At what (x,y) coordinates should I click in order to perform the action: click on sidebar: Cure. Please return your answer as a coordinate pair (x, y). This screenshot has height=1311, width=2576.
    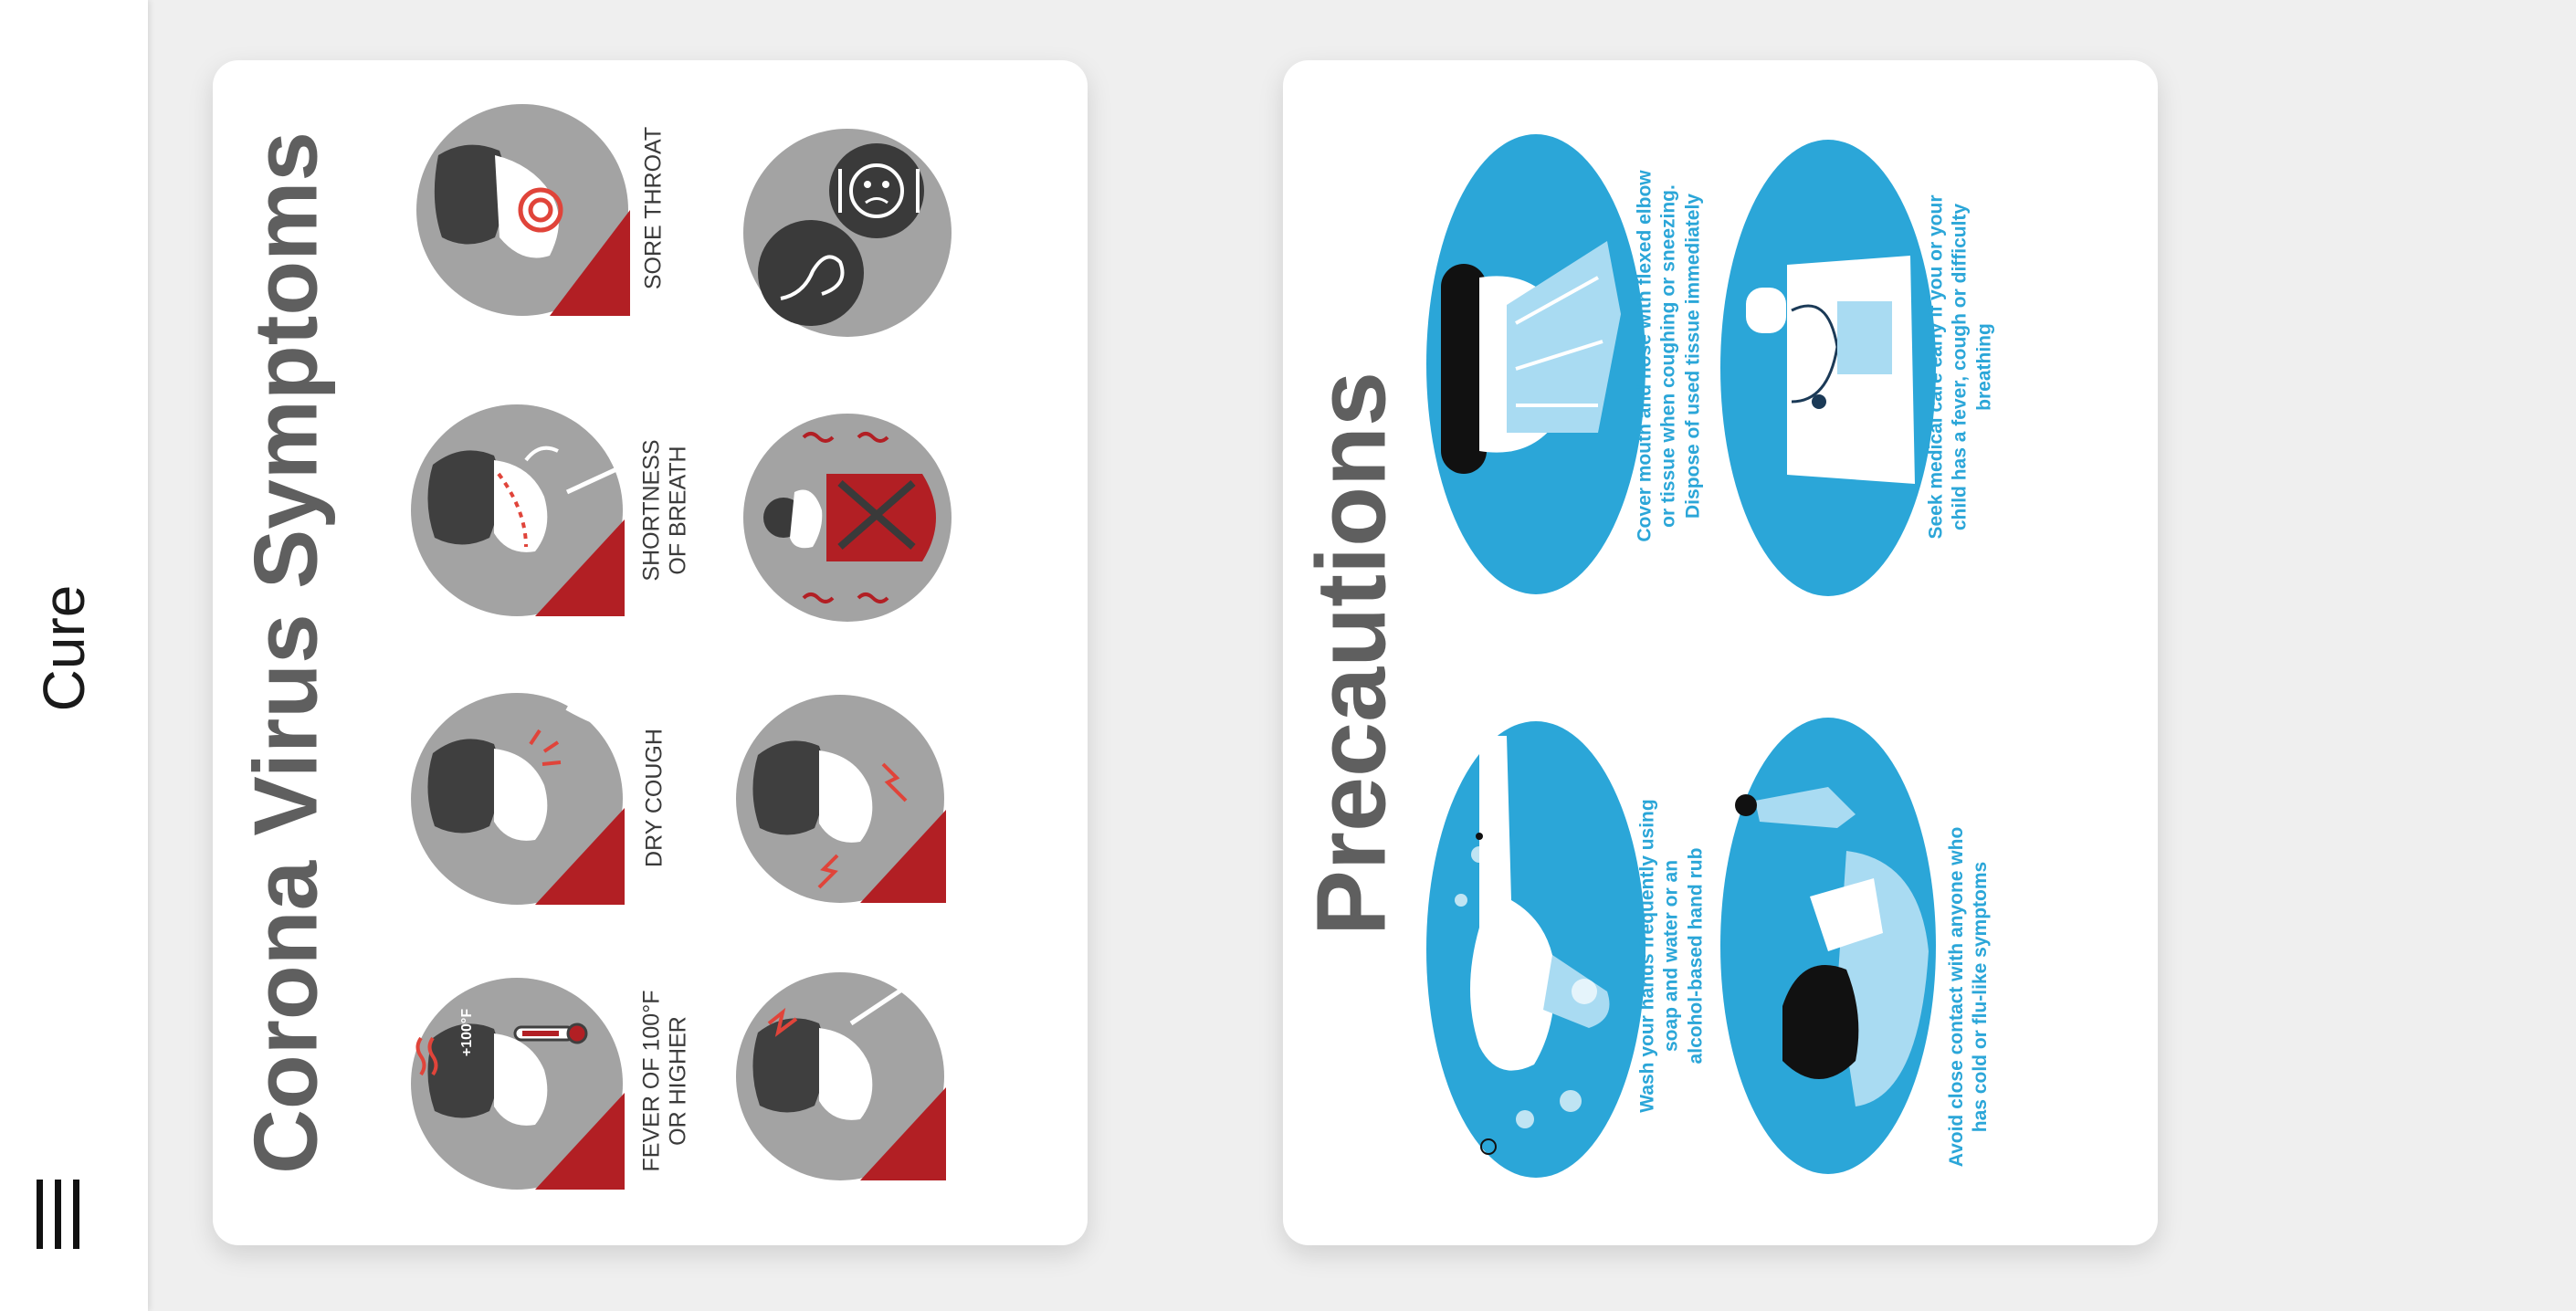
    Looking at the image, I should click on (74, 655).